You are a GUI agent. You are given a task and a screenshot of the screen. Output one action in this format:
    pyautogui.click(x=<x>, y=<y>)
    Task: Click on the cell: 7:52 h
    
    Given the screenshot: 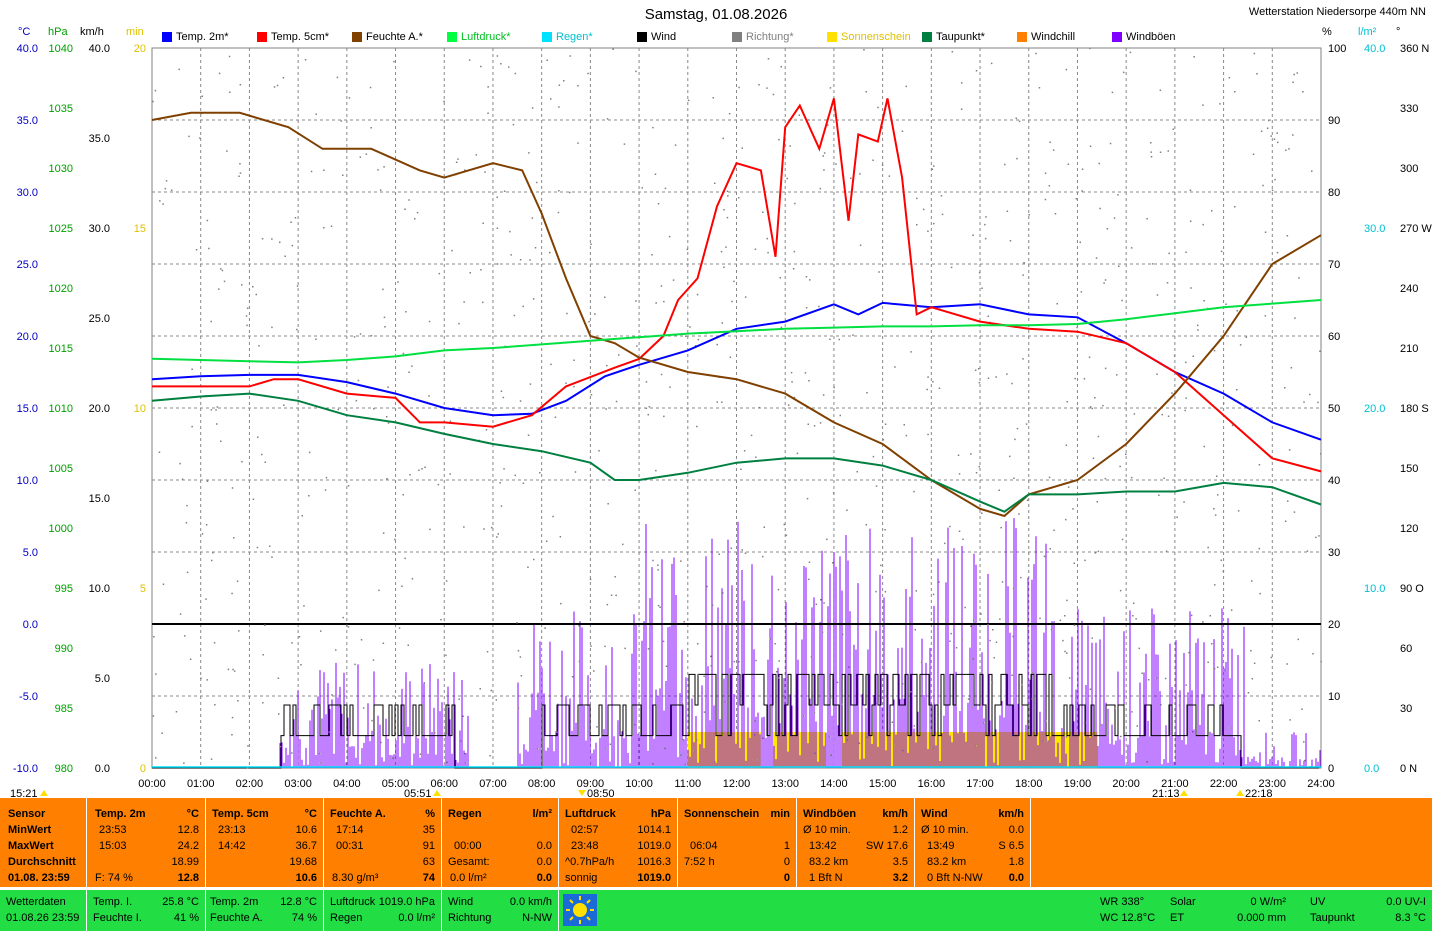 What is the action you would take?
    pyautogui.click(x=699, y=862)
    